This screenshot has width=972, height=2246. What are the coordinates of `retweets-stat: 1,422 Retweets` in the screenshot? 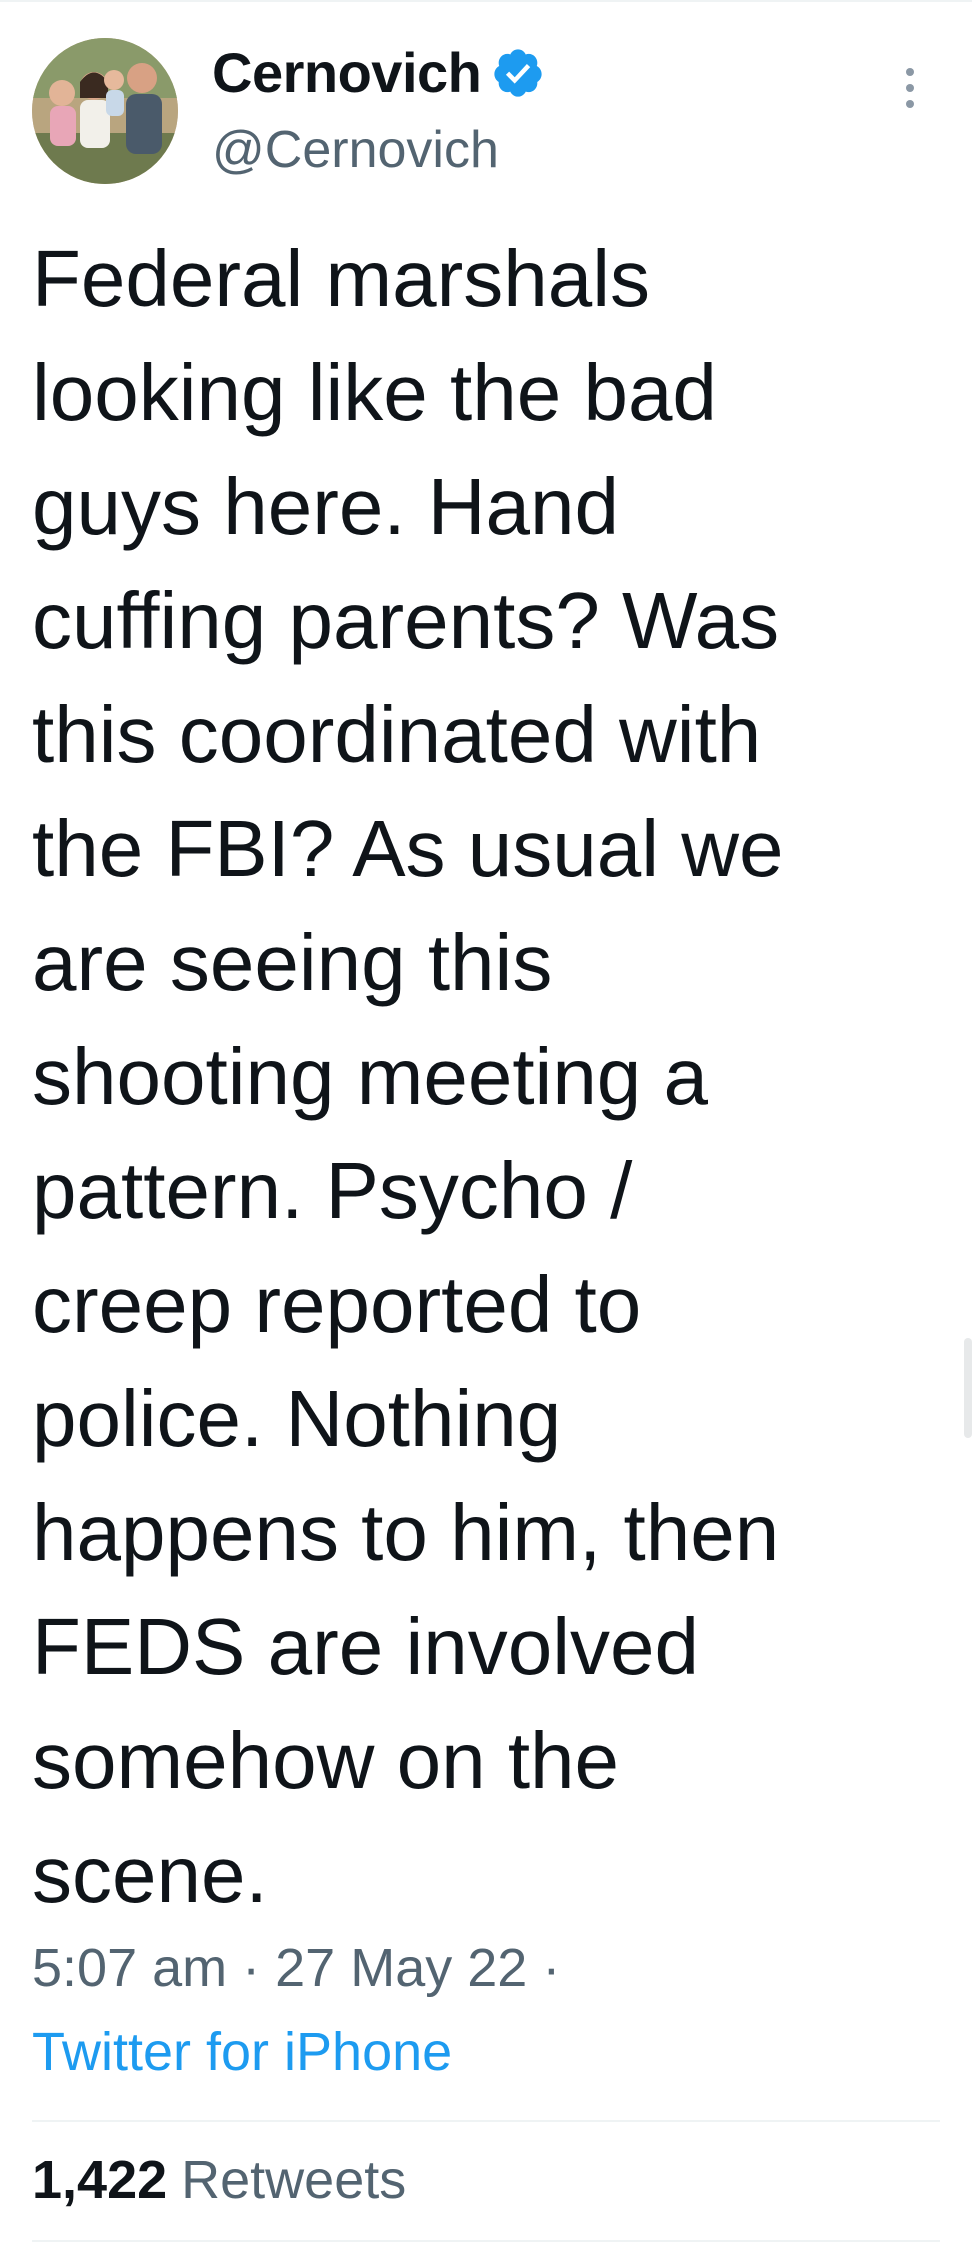 It's located at (219, 2180).